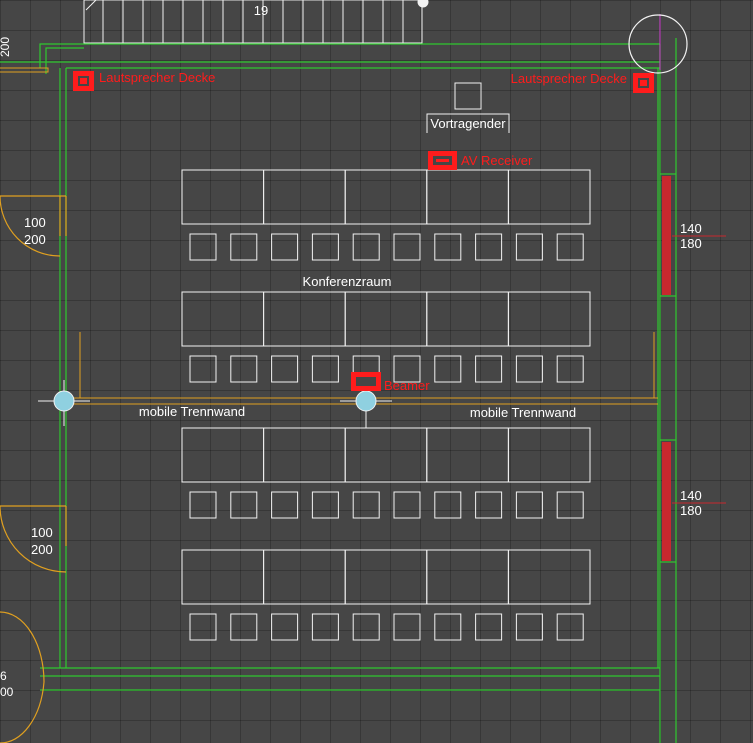 This screenshot has height=743, width=753. I want to click on presenter-chair, so click(468, 96).